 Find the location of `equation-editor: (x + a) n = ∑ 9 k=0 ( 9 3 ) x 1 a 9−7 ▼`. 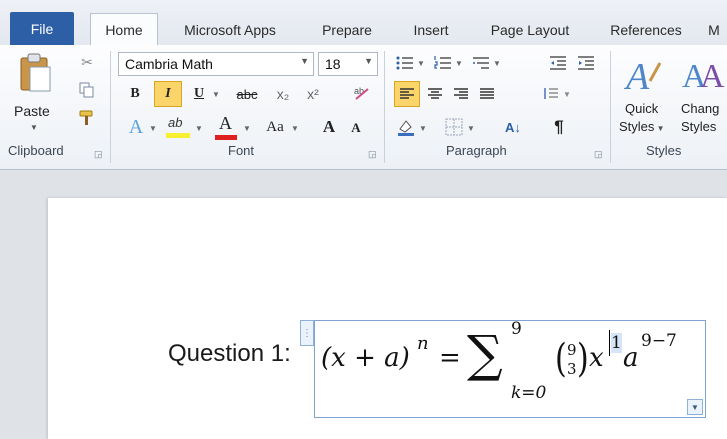

equation-editor: (x + a) n = ∑ 9 k=0 ( 9 3 ) x 1 a 9−7 ▼ is located at coordinates (510, 368).